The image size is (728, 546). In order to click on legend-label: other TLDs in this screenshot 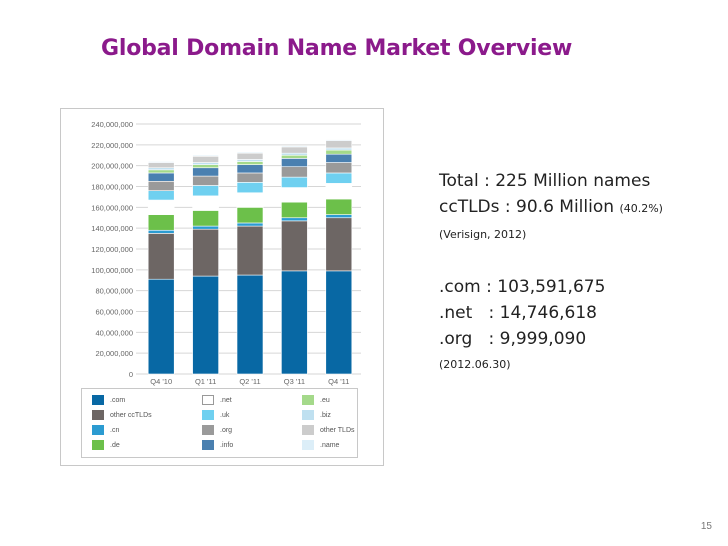, I will do `click(337, 430)`.